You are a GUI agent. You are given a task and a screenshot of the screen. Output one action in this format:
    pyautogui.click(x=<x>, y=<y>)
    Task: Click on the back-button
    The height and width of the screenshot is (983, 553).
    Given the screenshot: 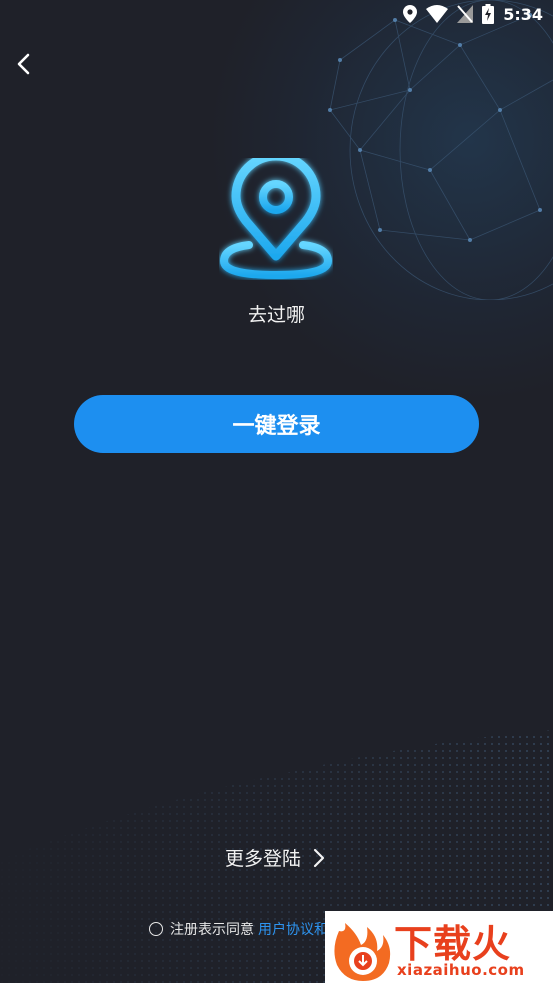 What is the action you would take?
    pyautogui.click(x=25, y=64)
    